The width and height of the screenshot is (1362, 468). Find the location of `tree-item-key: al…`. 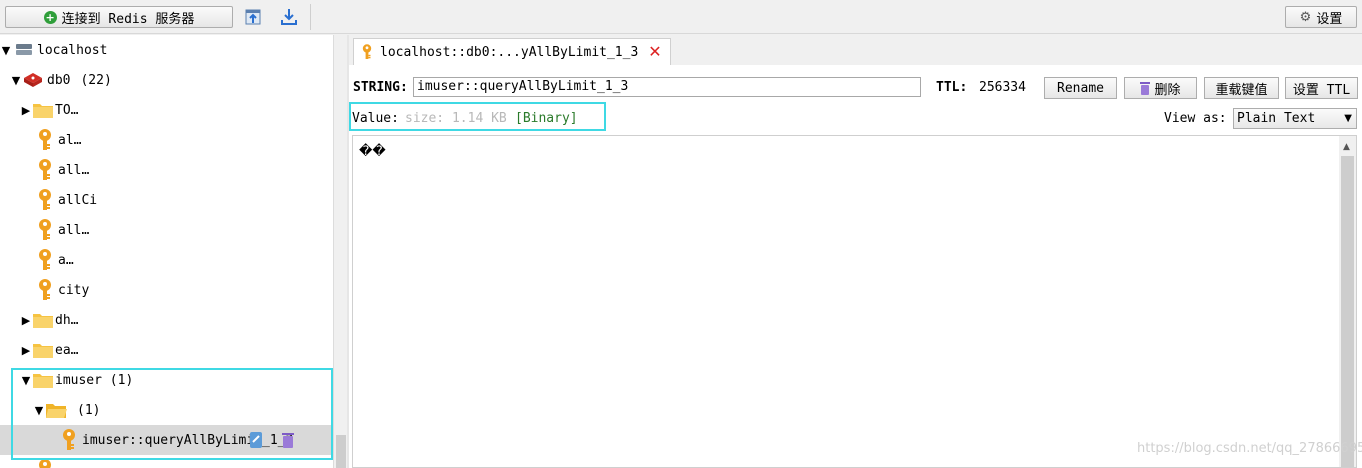

tree-item-key: al… is located at coordinates (166, 140).